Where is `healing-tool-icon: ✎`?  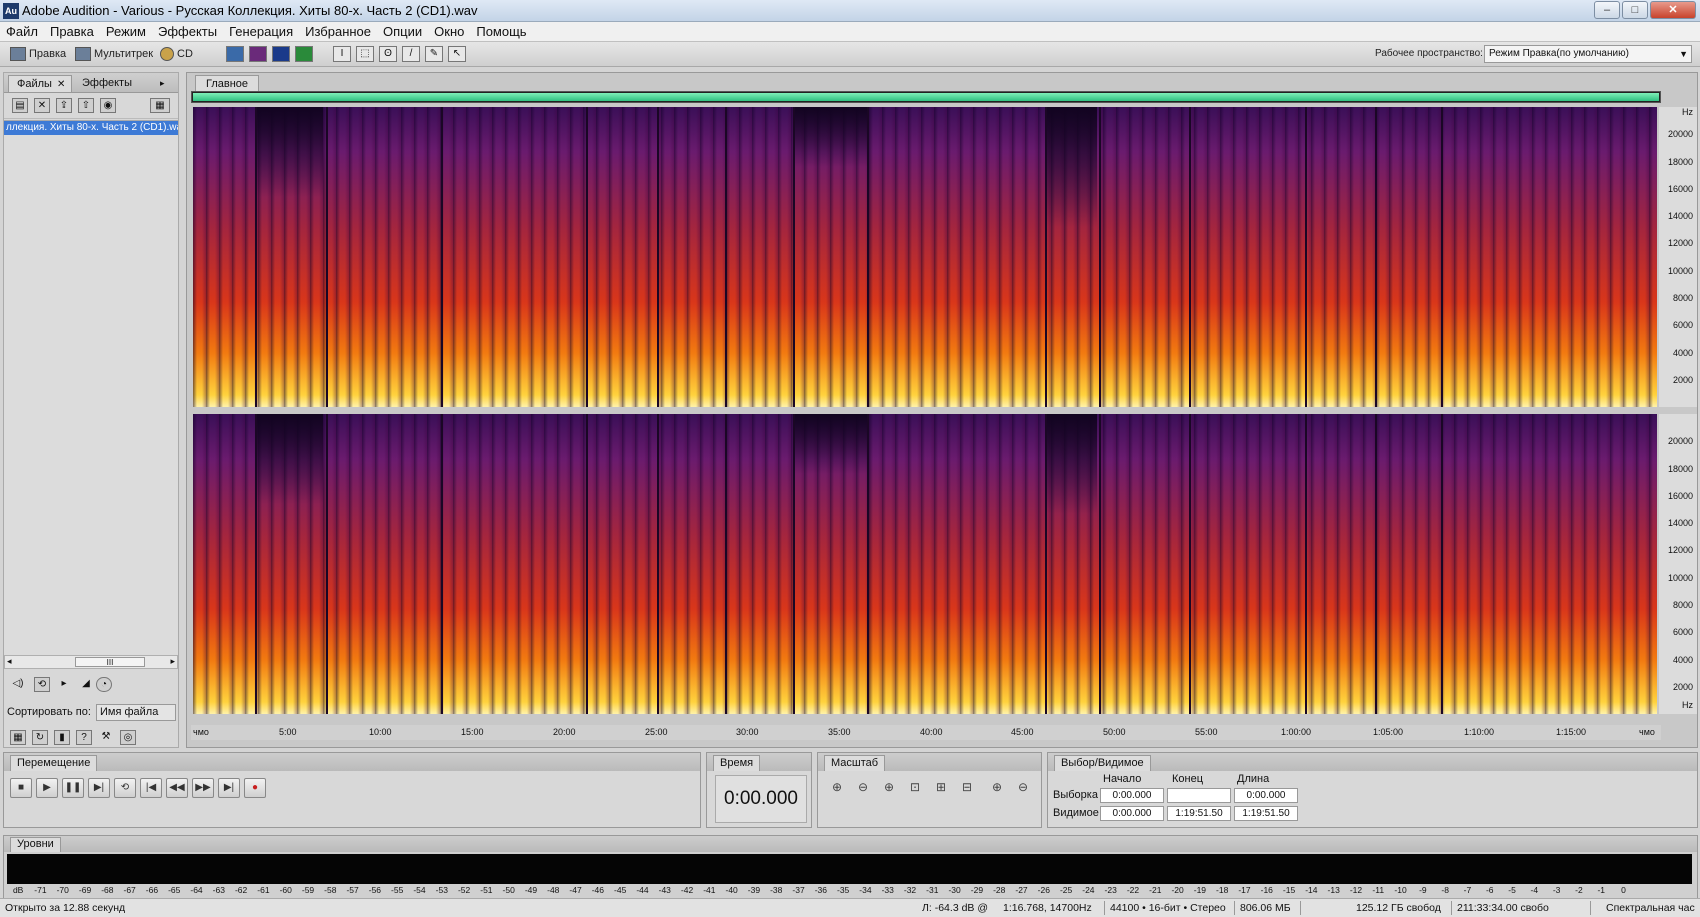 healing-tool-icon: ✎ is located at coordinates (434, 54).